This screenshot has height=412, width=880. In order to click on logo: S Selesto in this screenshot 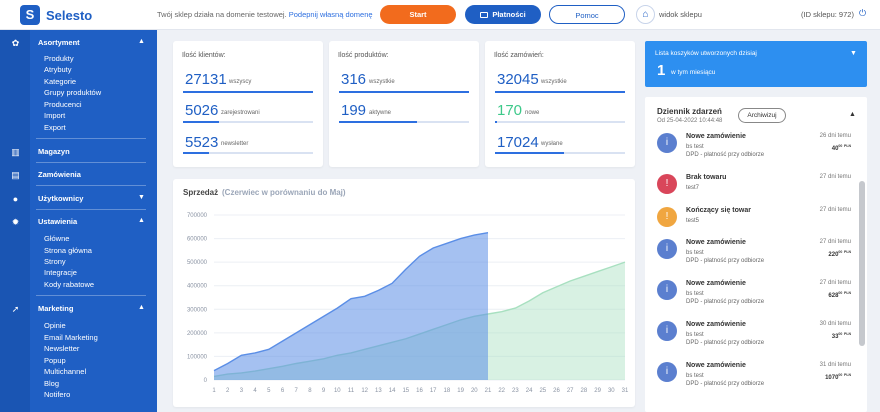, I will do `click(56, 15)`.